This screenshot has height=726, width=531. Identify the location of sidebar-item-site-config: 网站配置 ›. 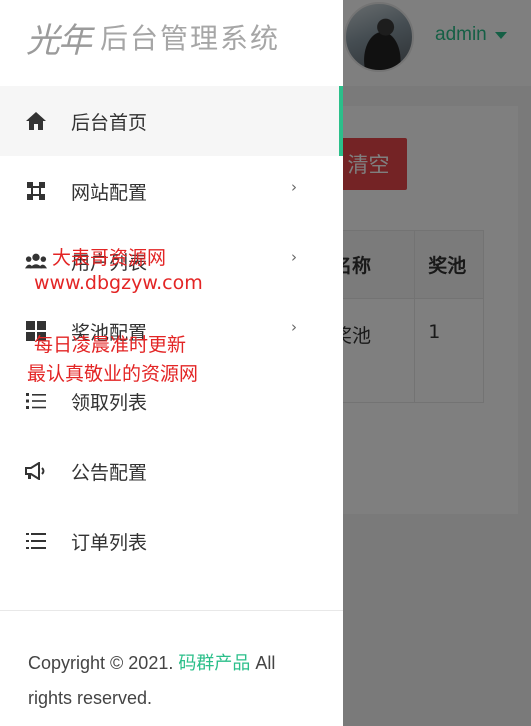
(171, 191).